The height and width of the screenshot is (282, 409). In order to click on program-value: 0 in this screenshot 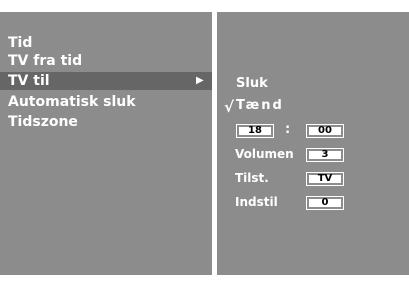, I will do `click(325, 203)`.